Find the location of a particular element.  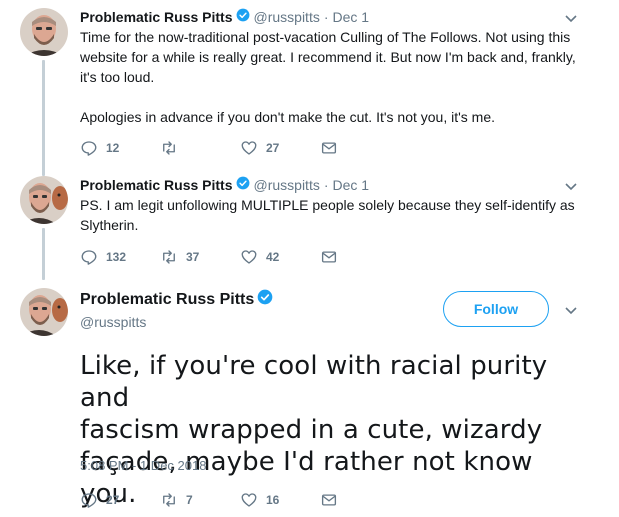

retweet-button: 7 is located at coordinates (200, 500).